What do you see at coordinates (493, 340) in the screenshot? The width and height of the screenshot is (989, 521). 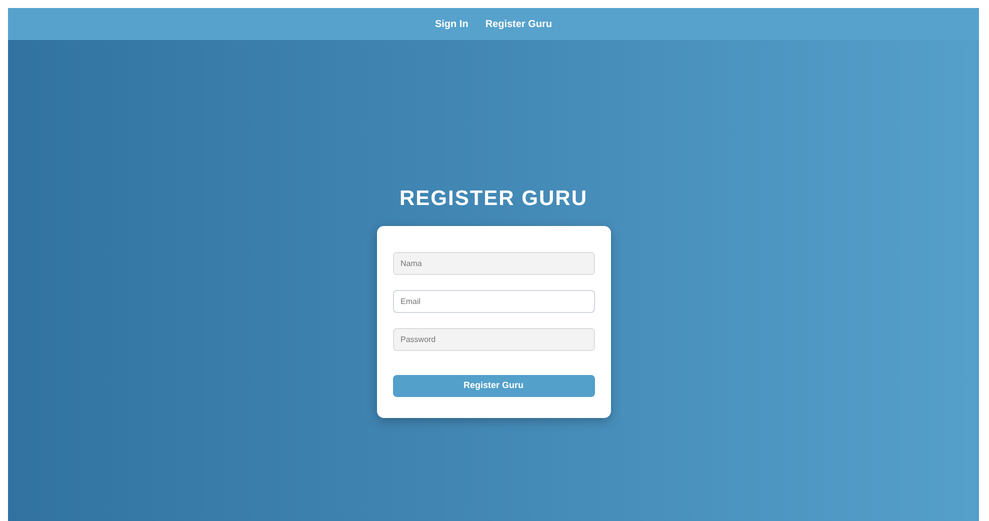 I see `input-field: Password` at bounding box center [493, 340].